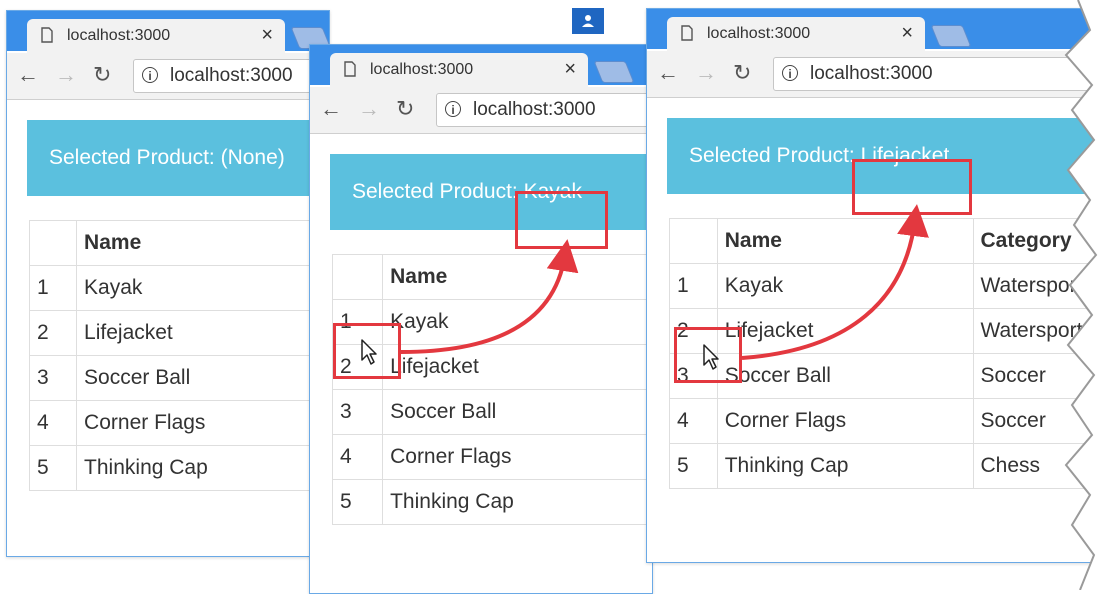 This screenshot has width=1102, height=594. What do you see at coordinates (561, 220) in the screenshot?
I see `highlight-box-kayak-banner` at bounding box center [561, 220].